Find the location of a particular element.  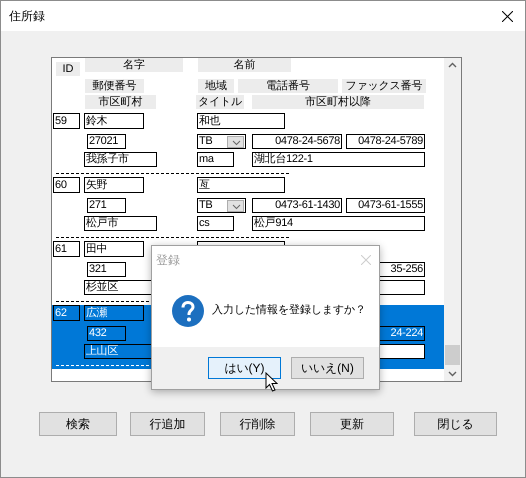

action-button: 行削除 is located at coordinates (257, 424).